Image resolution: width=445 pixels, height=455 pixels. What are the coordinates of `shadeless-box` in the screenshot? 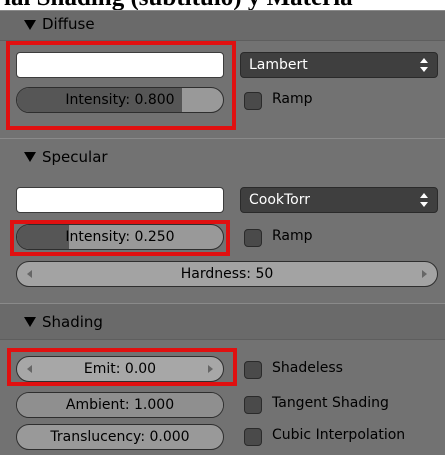 It's located at (253, 370).